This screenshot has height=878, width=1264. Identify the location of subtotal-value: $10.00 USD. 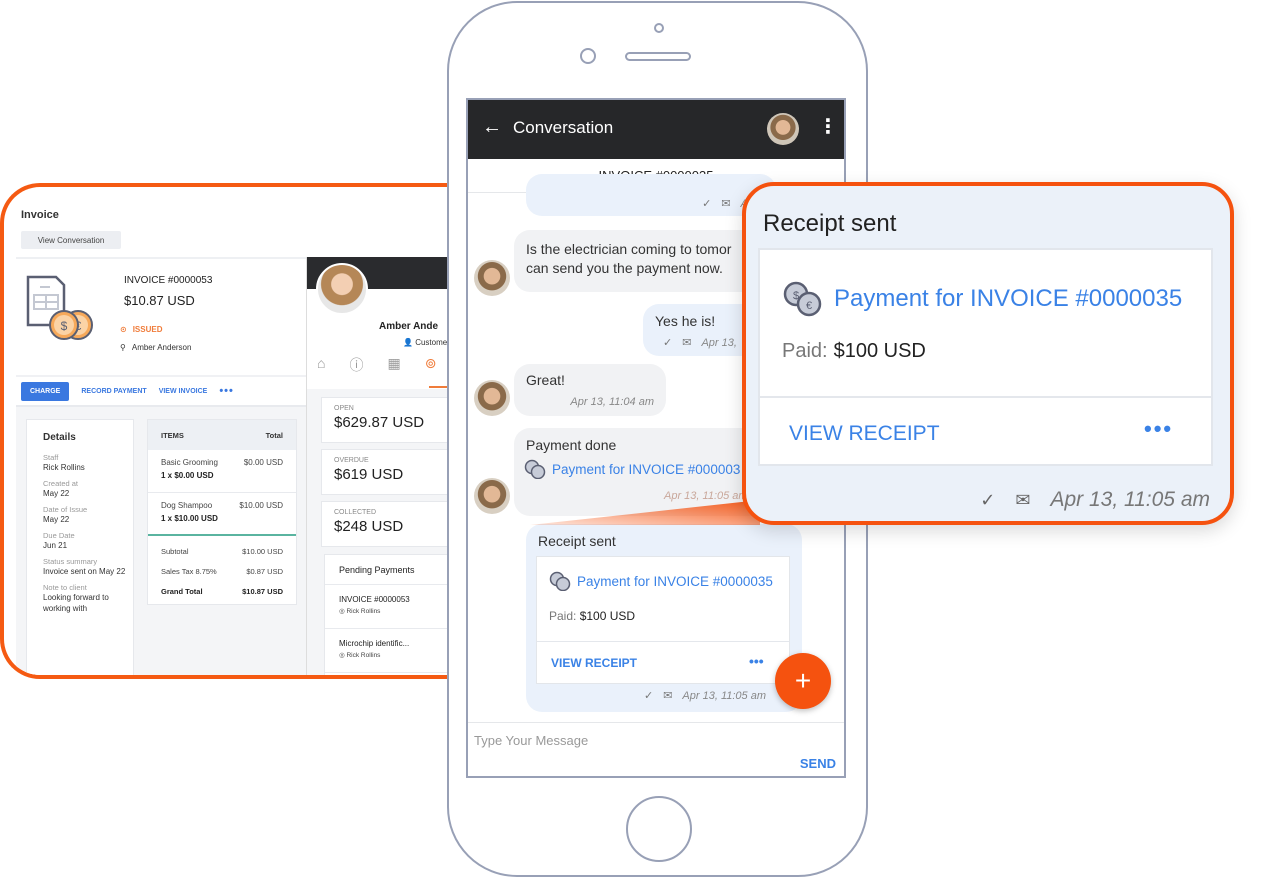
(262, 551).